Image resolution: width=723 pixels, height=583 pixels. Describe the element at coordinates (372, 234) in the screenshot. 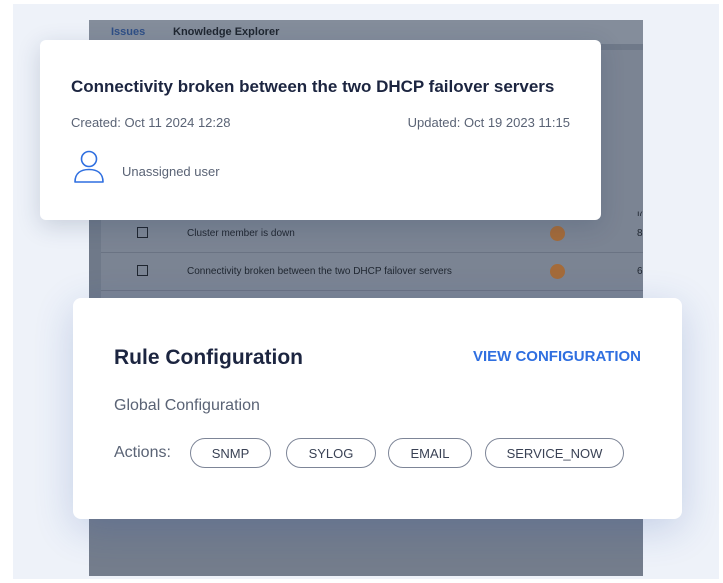

I see `table-row: Cluster member is down 8` at that location.